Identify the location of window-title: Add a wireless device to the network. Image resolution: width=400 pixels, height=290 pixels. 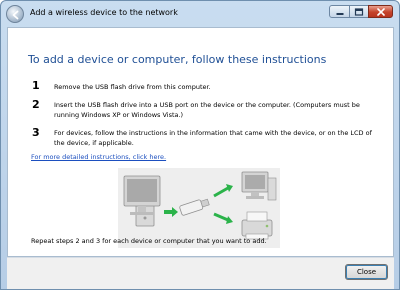
(104, 12).